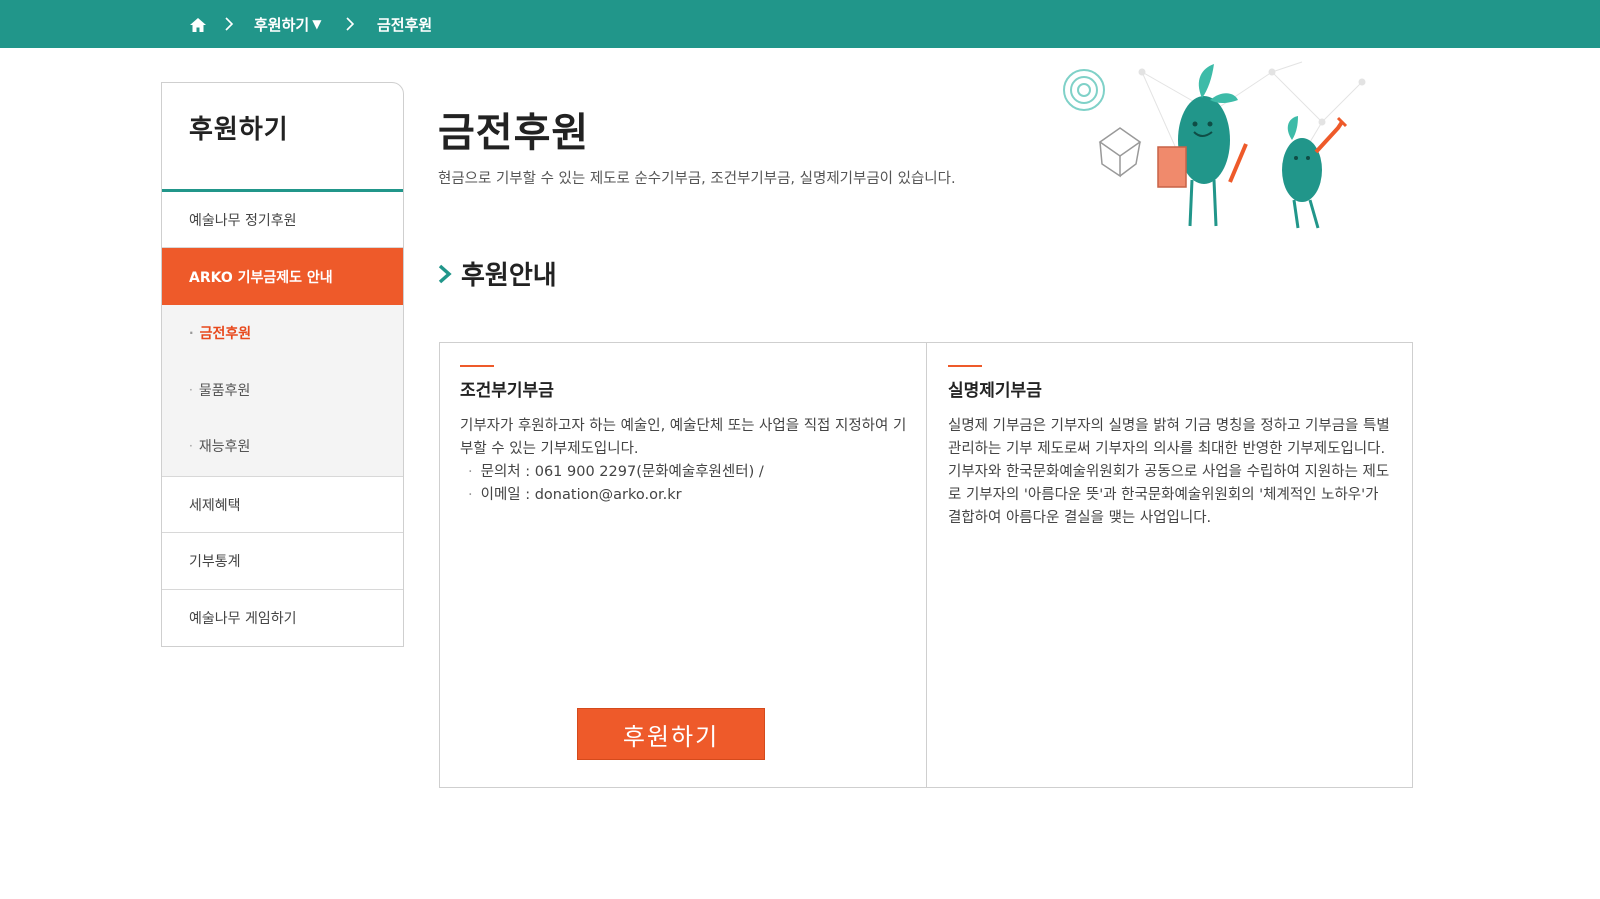 The width and height of the screenshot is (1600, 899). Describe the element at coordinates (926, 565) in the screenshot. I see `panel-divider` at that location.